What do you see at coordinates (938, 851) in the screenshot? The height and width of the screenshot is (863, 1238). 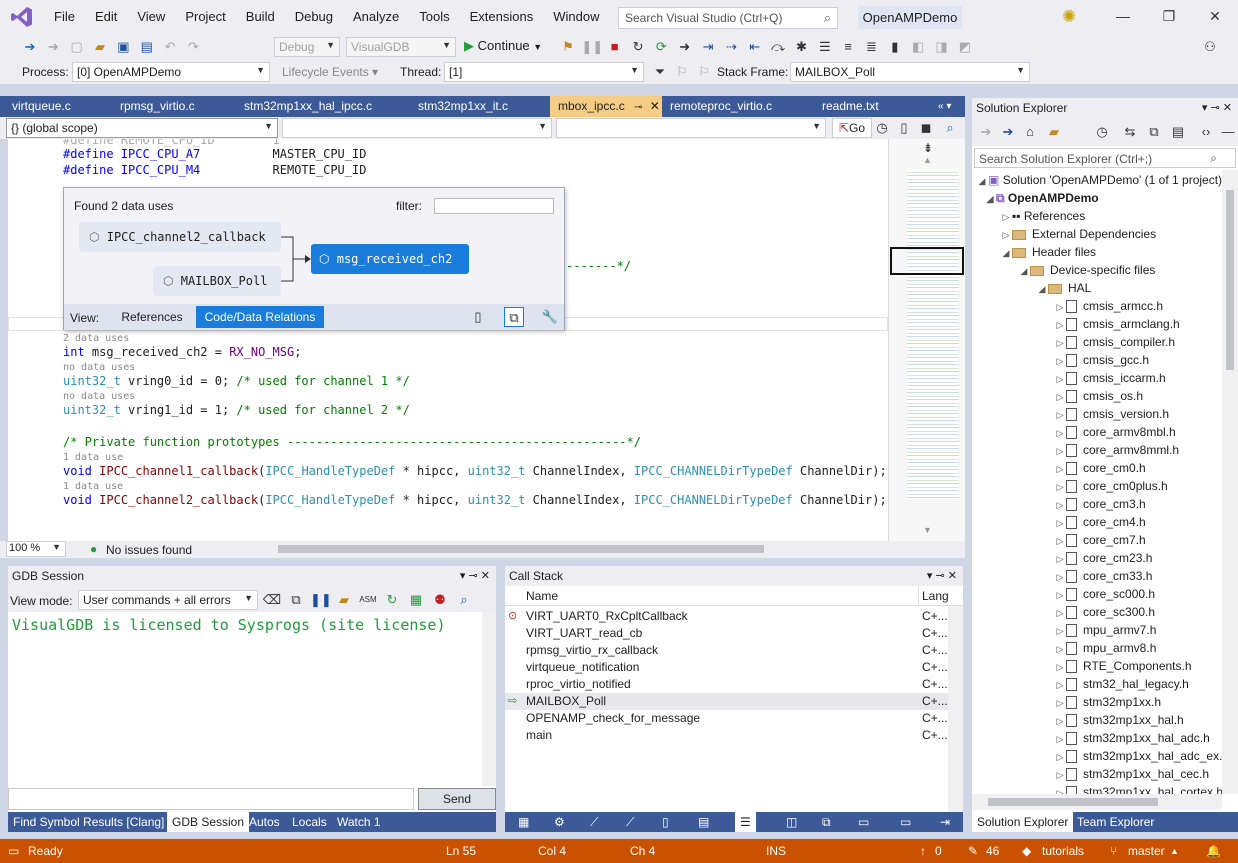 I see `status-unpushed: 0` at bounding box center [938, 851].